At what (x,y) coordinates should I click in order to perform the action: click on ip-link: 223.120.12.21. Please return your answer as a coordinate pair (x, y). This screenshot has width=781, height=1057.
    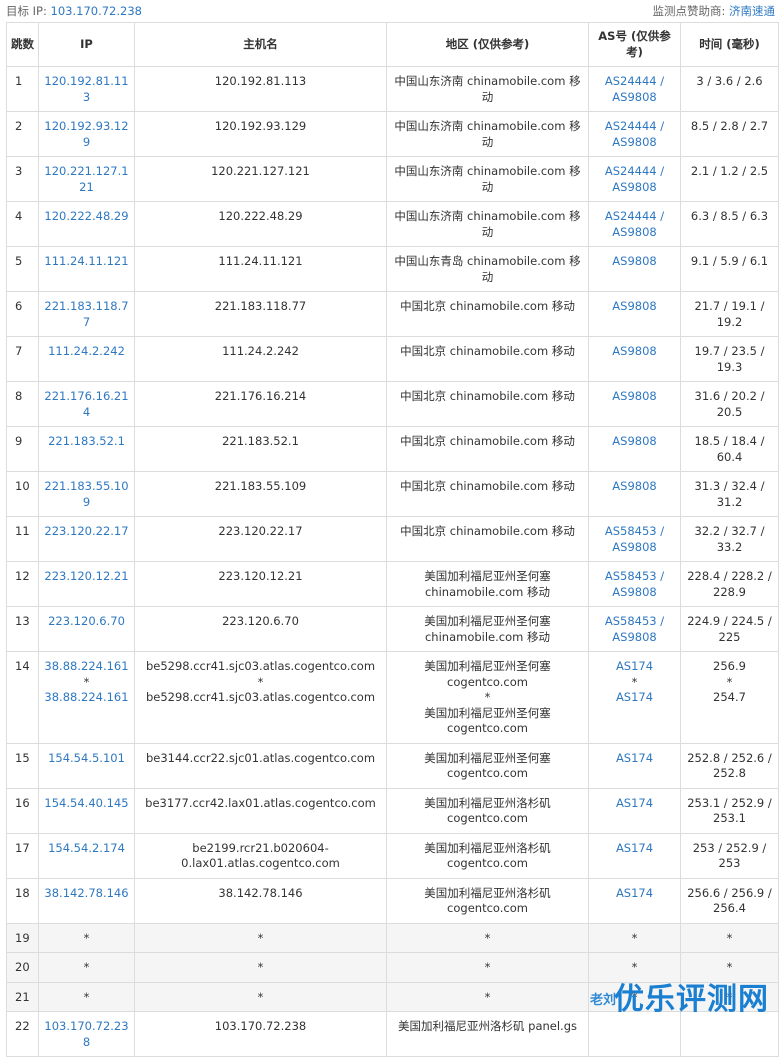
    Looking at the image, I should click on (86, 577).